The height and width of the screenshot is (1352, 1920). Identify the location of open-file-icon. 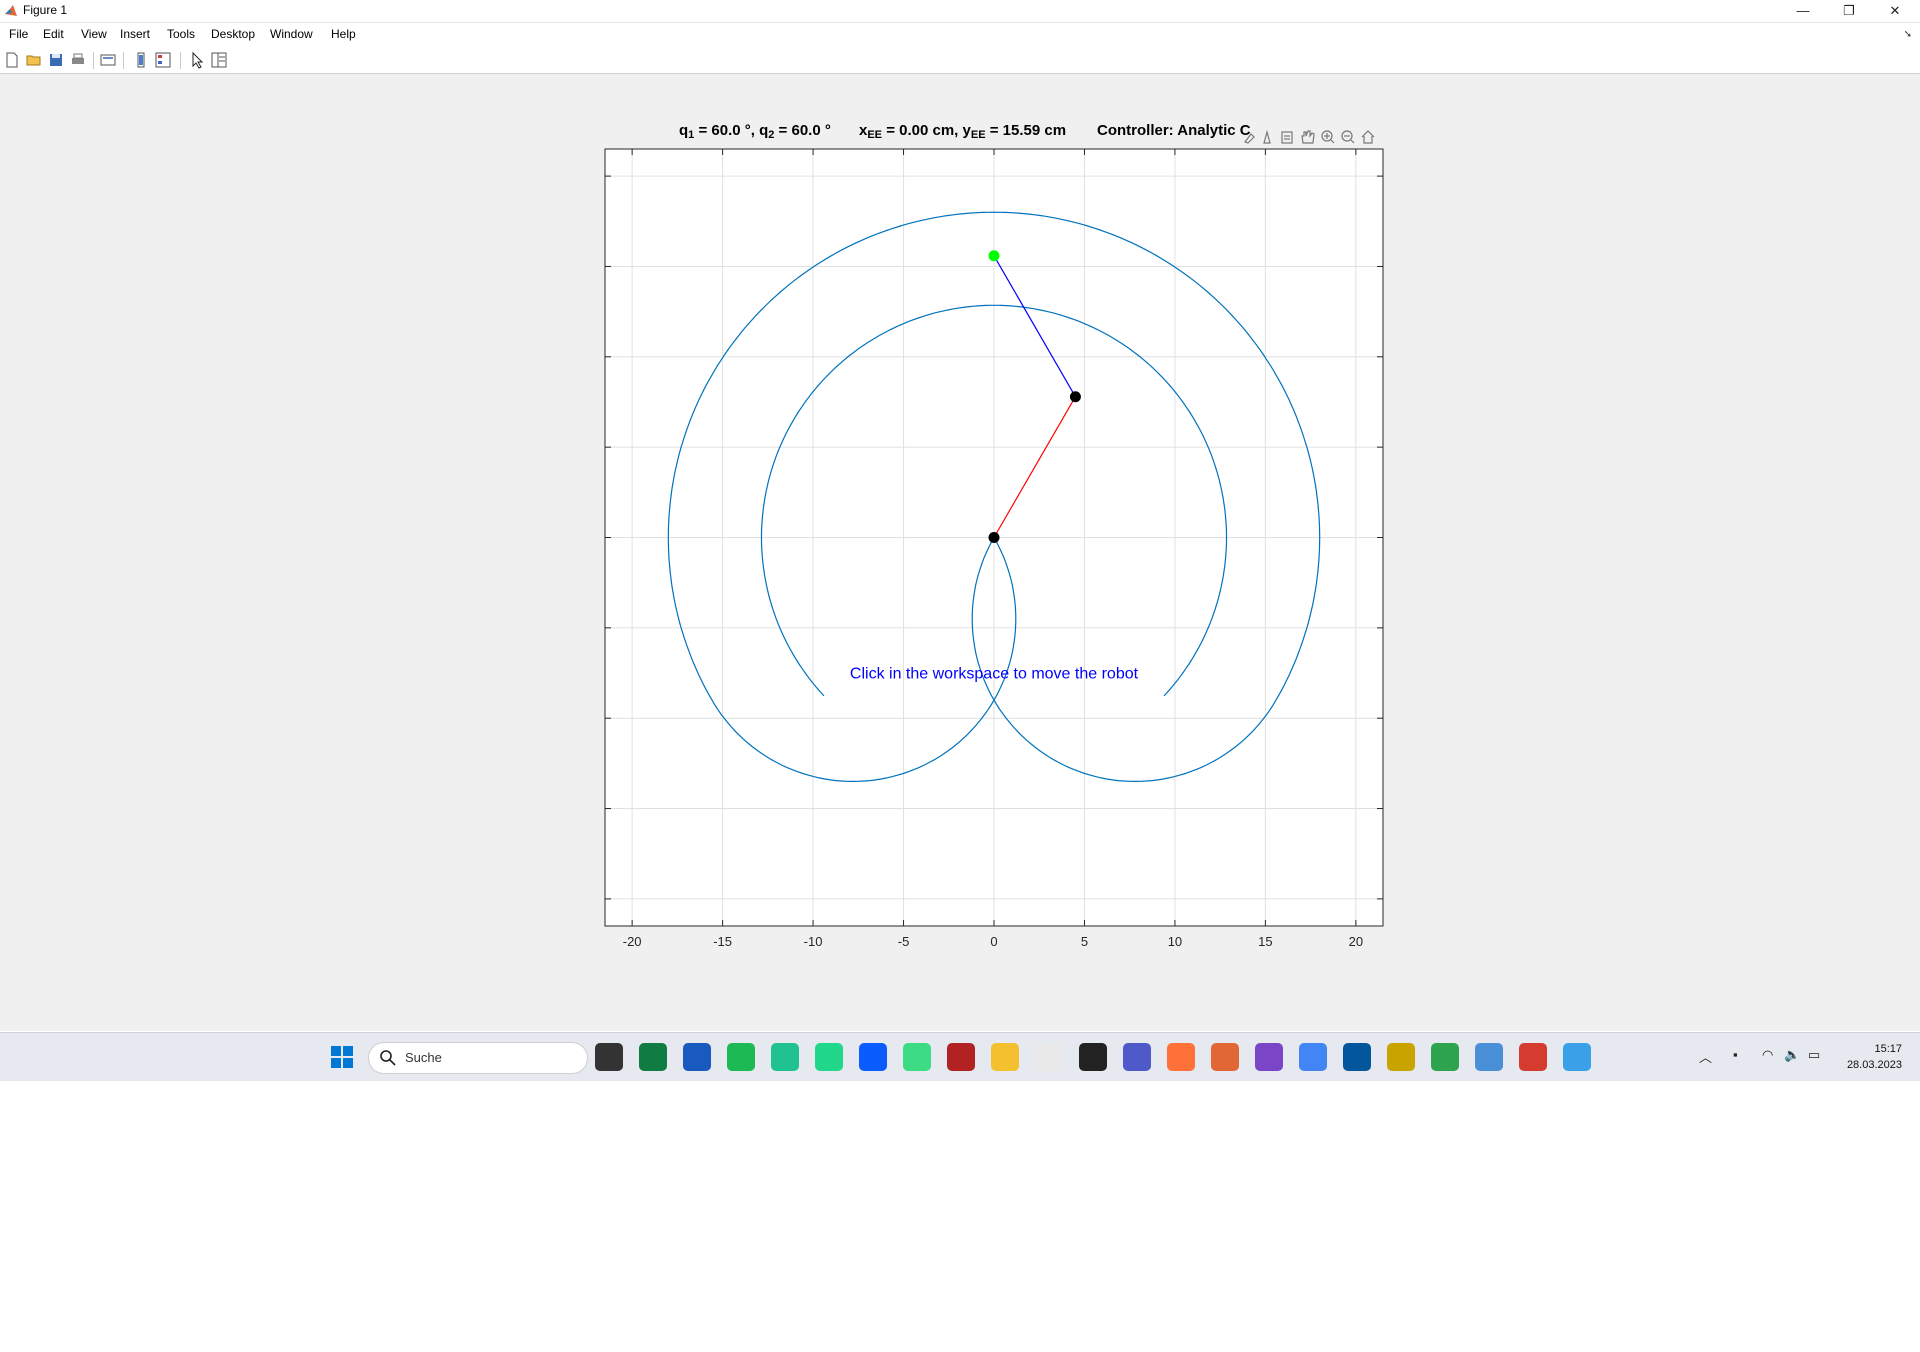
(34, 60).